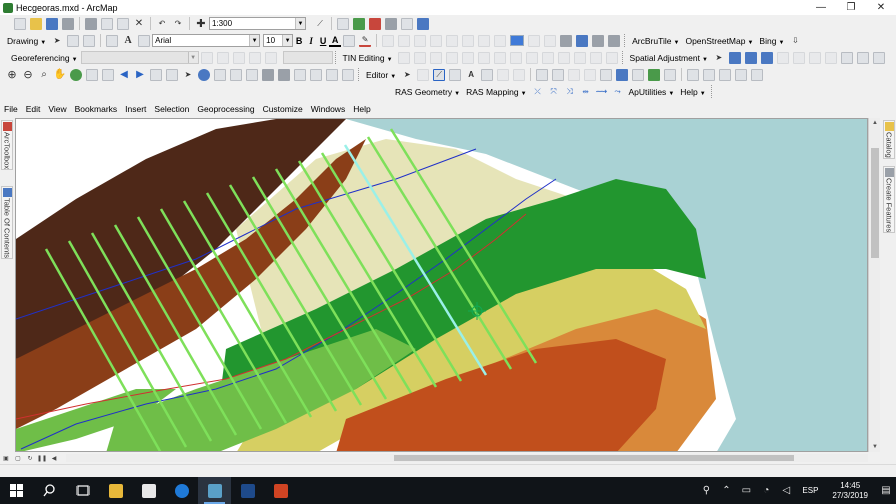 The height and width of the screenshot is (504, 896). I want to click on menu-view: View, so click(57, 109).